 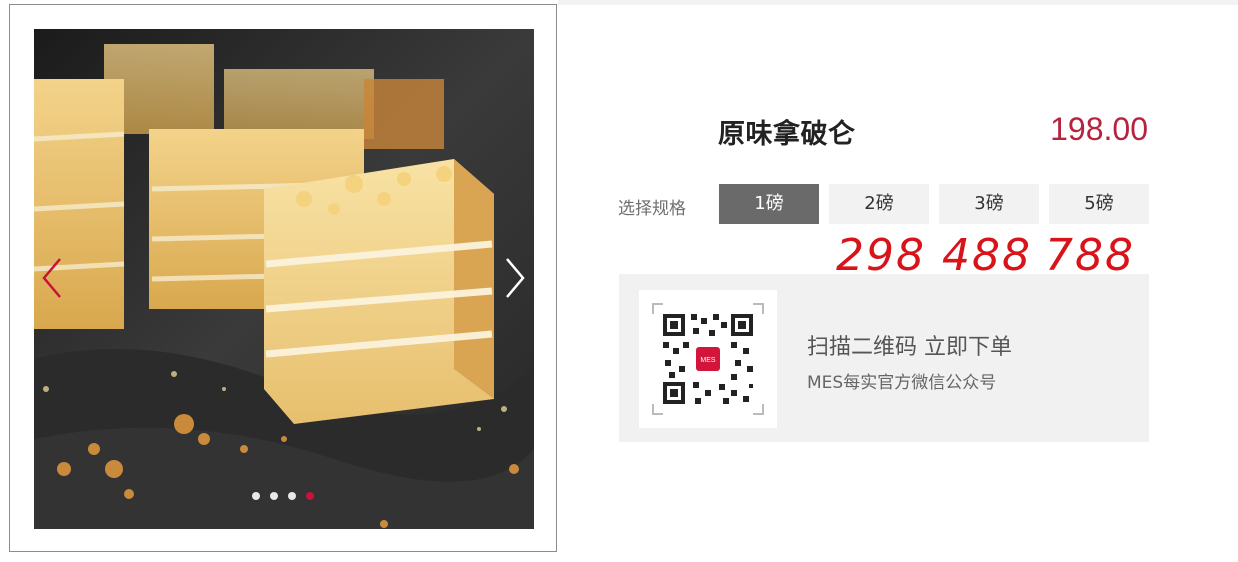 I want to click on top-divider-strip, so click(x=898, y=2).